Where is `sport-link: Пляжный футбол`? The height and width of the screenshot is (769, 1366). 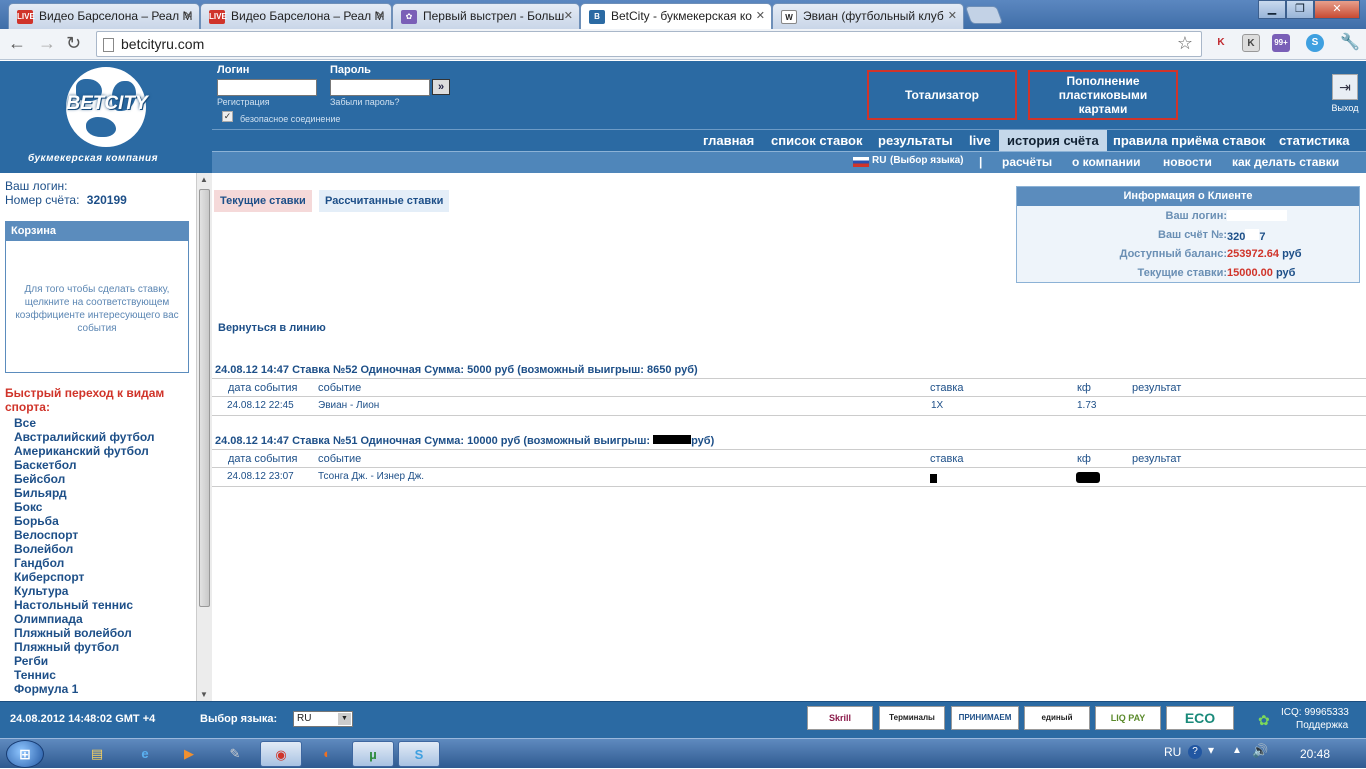 sport-link: Пляжный футбол is located at coordinates (66, 647).